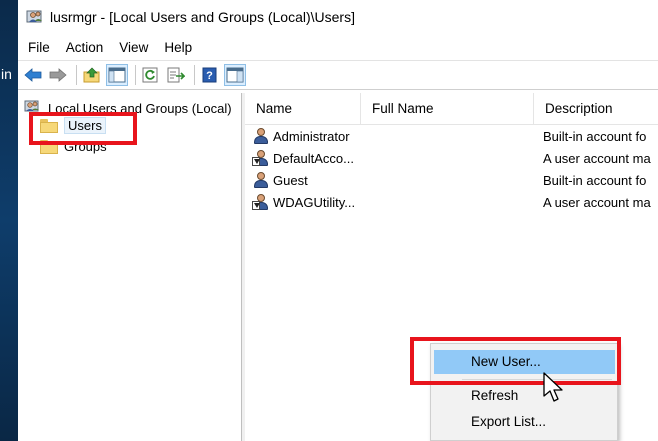 This screenshot has height=441, width=658. I want to click on desktop-background: in, so click(9, 220).